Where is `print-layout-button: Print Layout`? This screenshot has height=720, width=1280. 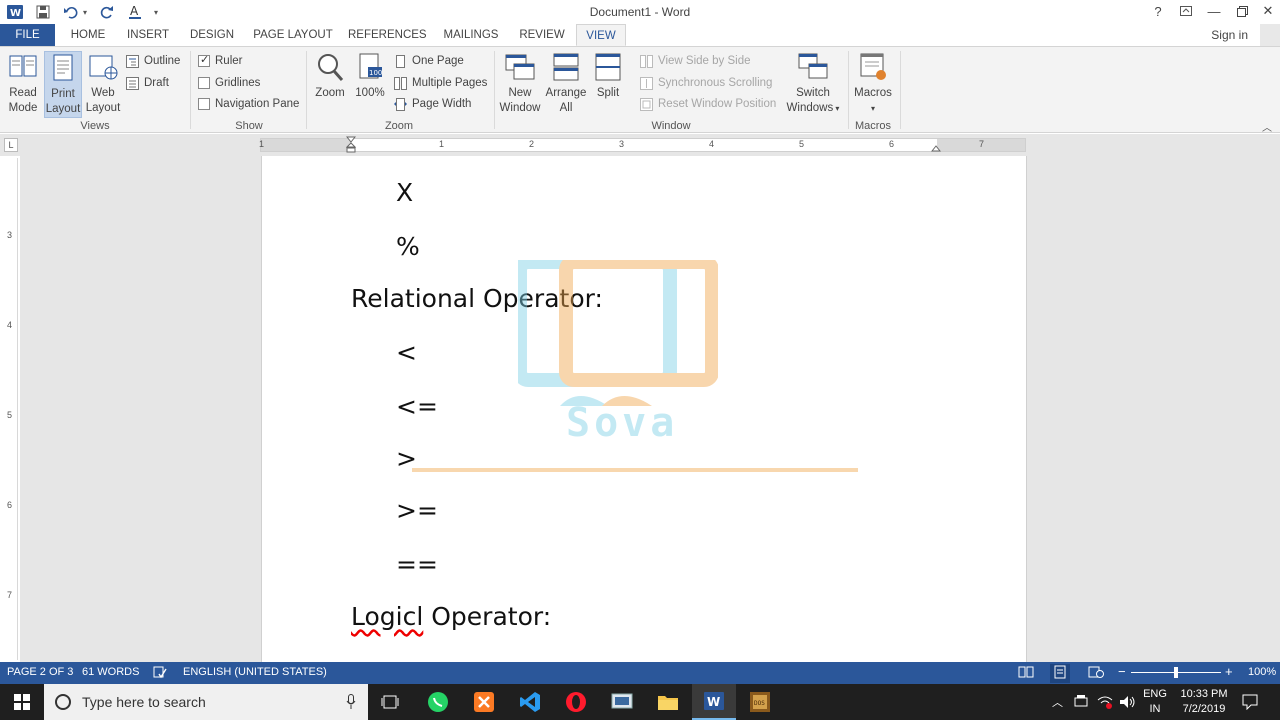 print-layout-button: Print Layout is located at coordinates (63, 84).